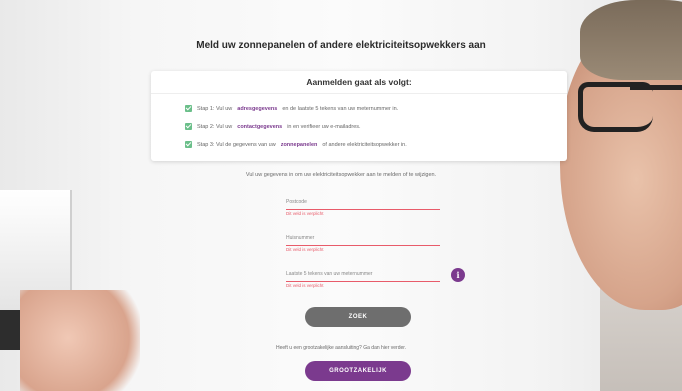 The image size is (682, 391). Describe the element at coordinates (363, 281) in the screenshot. I see `meter-number-underline` at that location.